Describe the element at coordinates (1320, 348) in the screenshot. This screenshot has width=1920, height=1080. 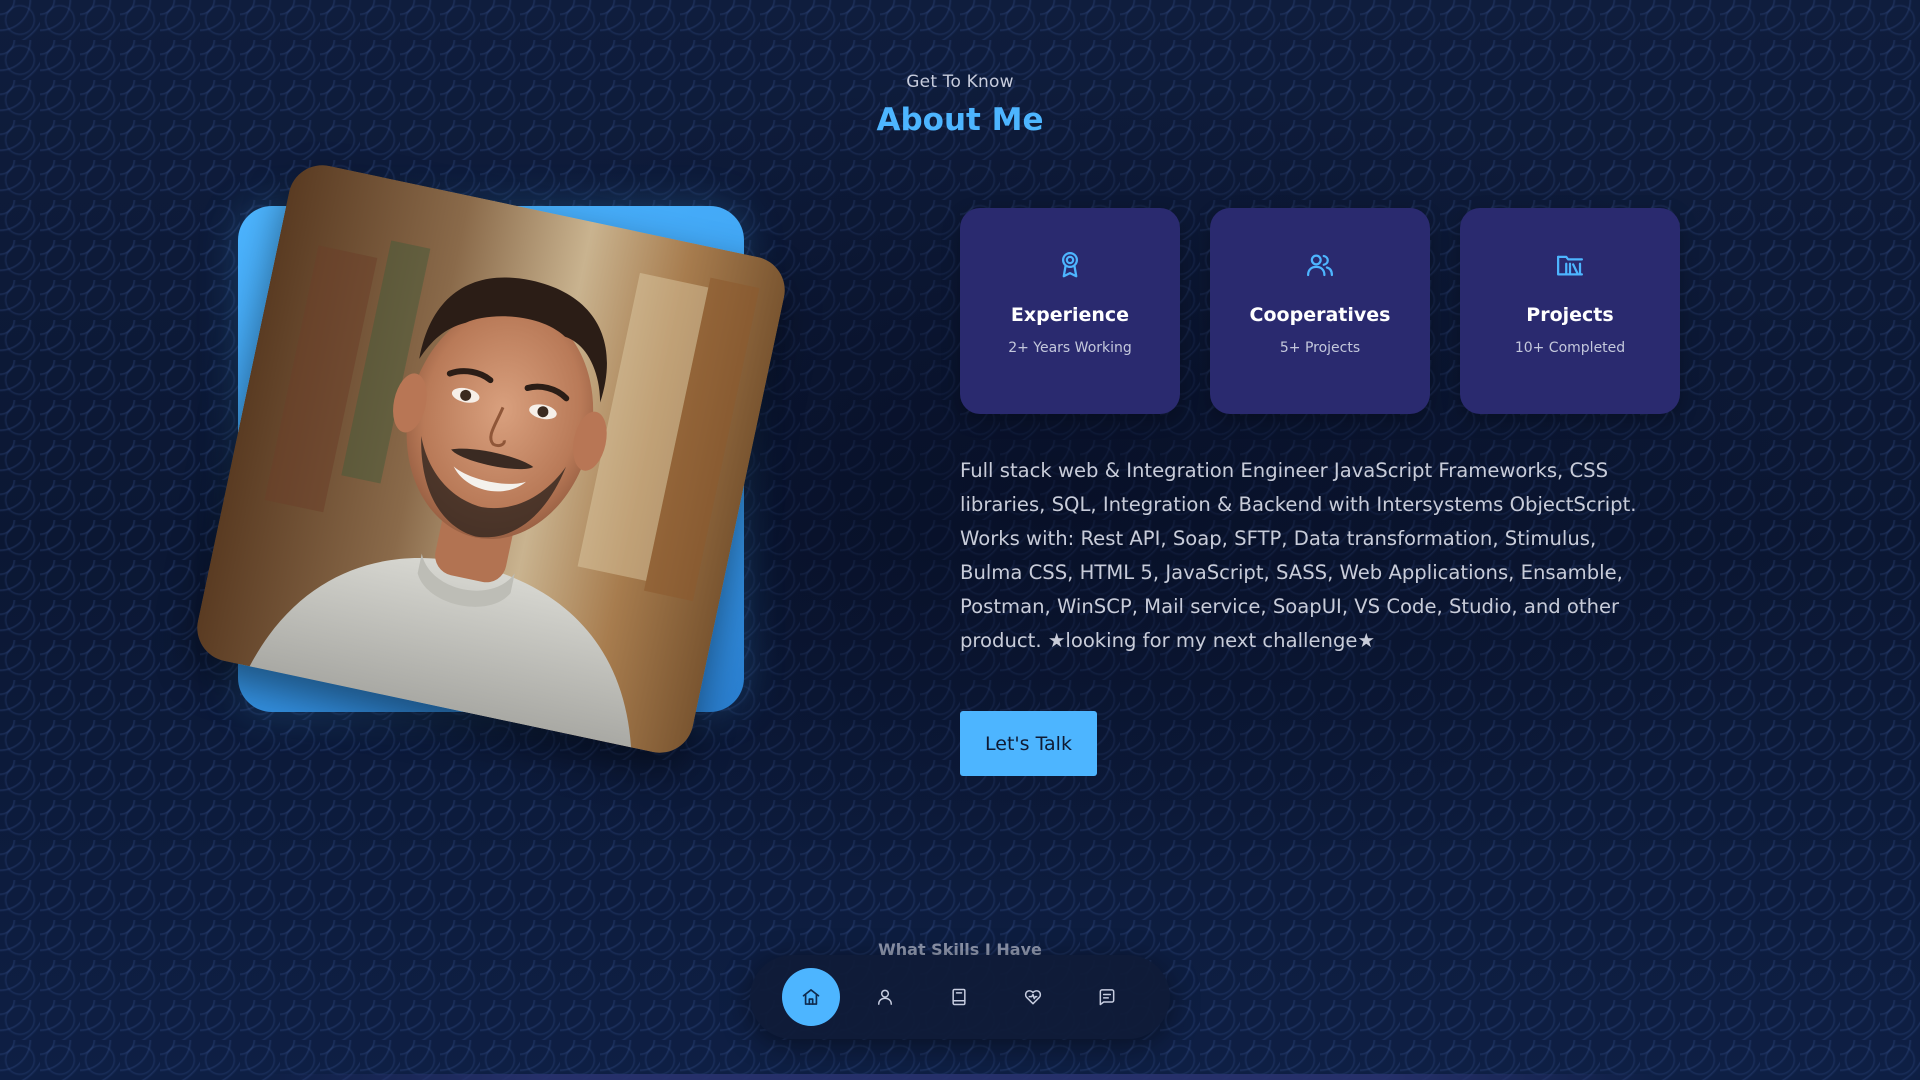
I see `card-subtitle: 5+ Projects` at that location.